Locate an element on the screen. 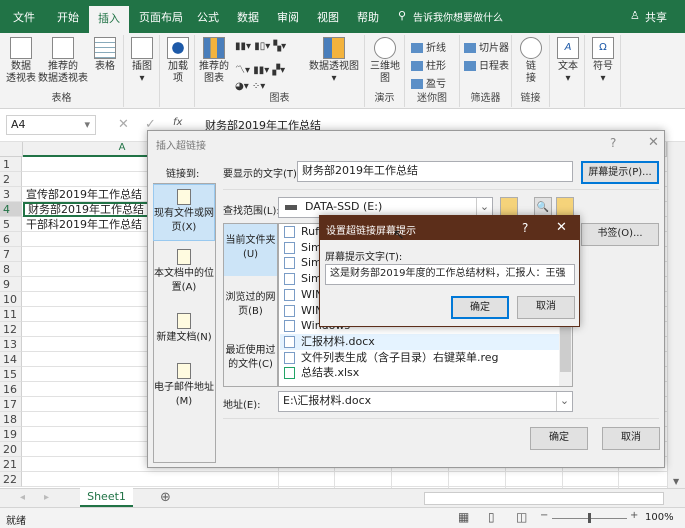 The width and height of the screenshot is (685, 528). 3d-map-button: 三维地 图 is located at coordinates (385, 61).